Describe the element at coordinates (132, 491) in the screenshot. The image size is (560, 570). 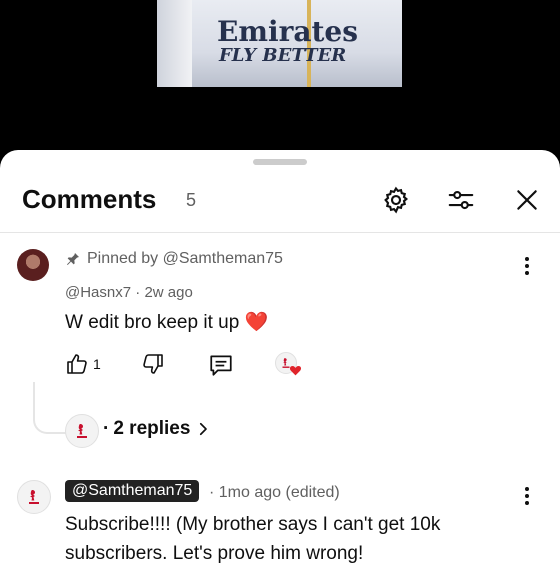
I see `creator-author-chip: @Samtheman75` at that location.